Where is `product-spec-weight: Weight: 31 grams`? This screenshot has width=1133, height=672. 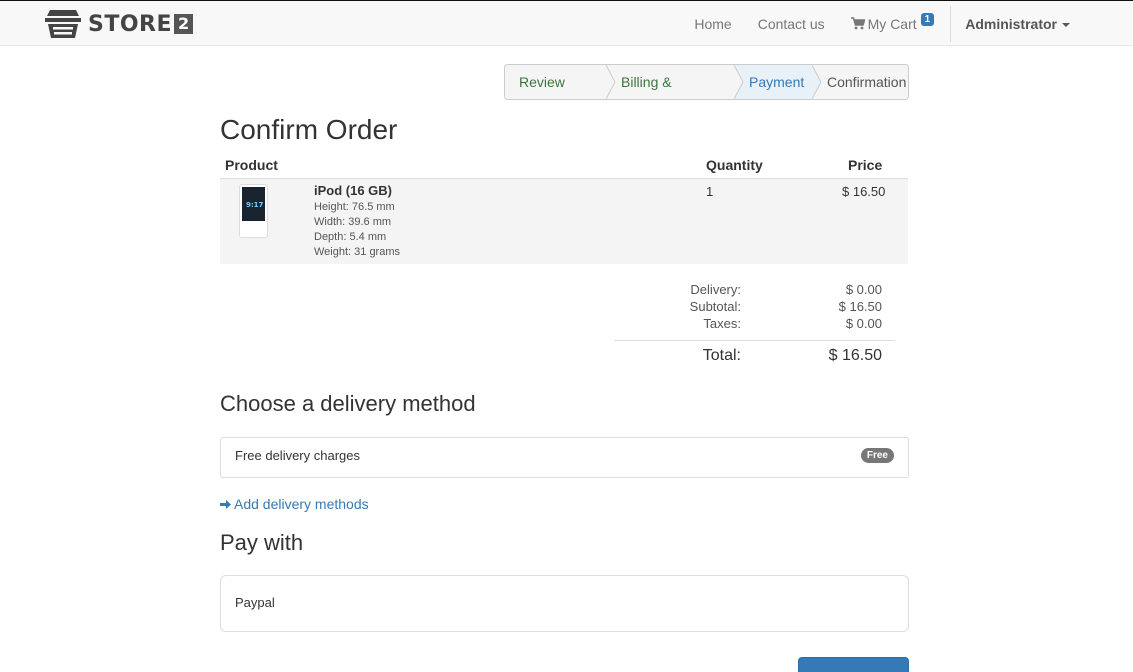 product-spec-weight: Weight: 31 grams is located at coordinates (357, 252).